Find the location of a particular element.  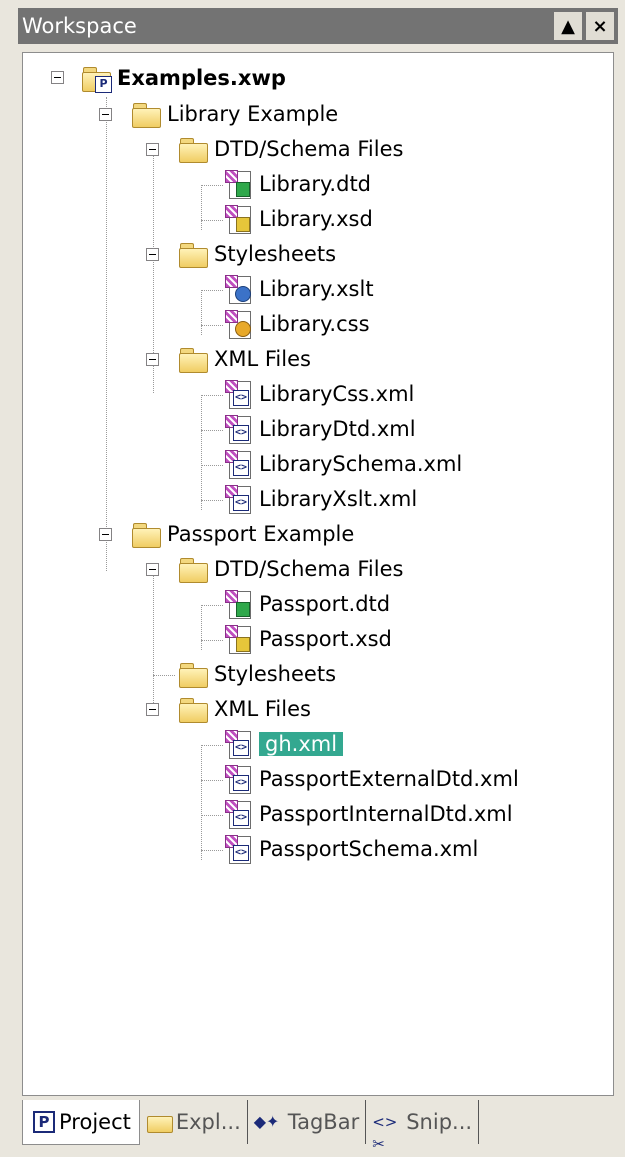

tree-item-label: LibraryXslt.xml is located at coordinates (338, 499).